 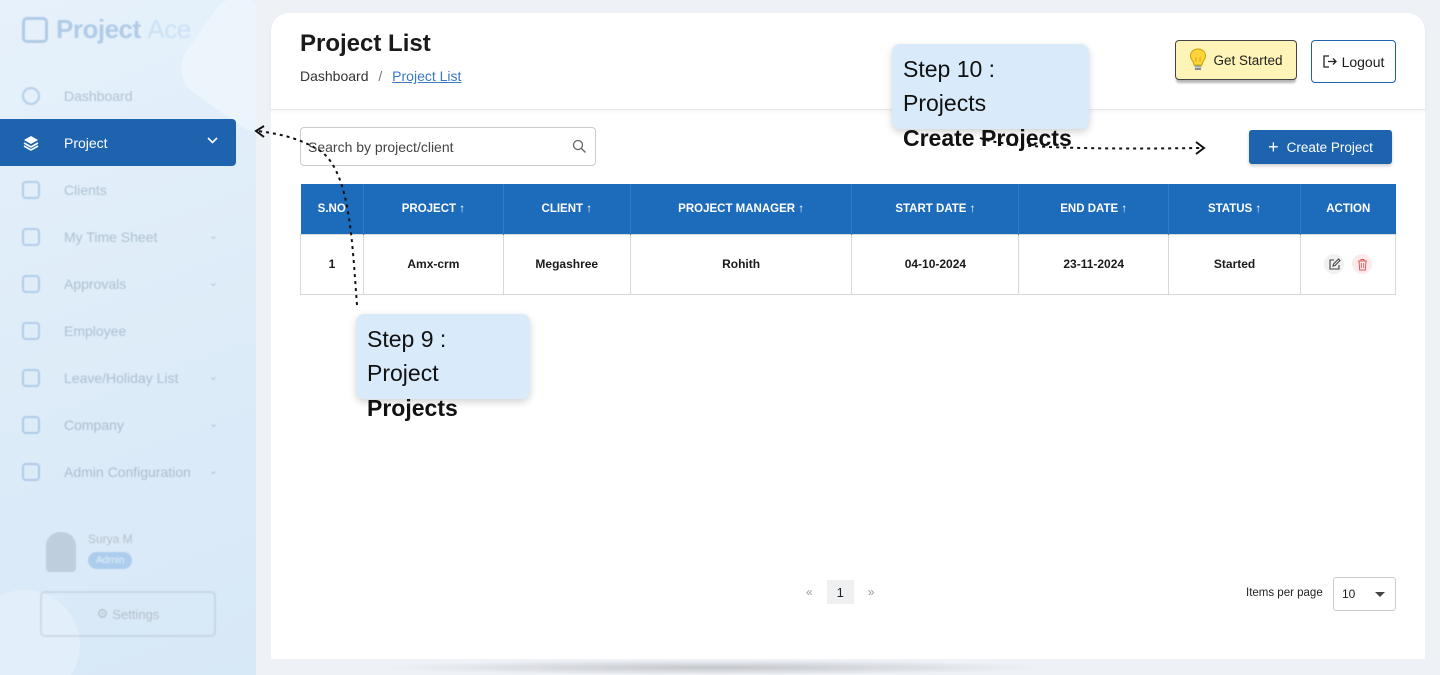 I want to click on logo-icon, so click(x=35, y=29).